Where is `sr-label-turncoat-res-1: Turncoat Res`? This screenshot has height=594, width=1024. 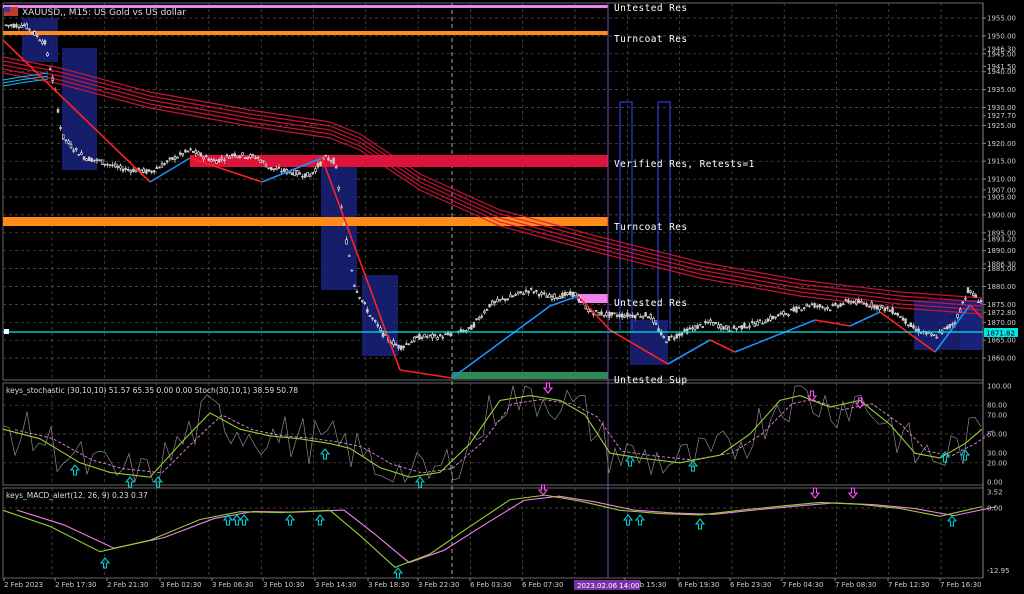 sr-label-turncoat-res-1: Turncoat Res is located at coordinates (650, 39).